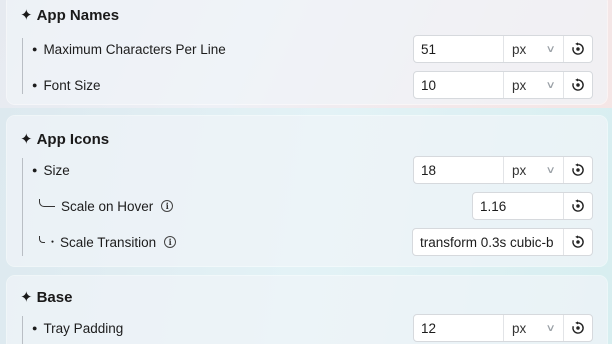 This screenshot has height=344, width=612. I want to click on font-size-input: 10, so click(458, 85).